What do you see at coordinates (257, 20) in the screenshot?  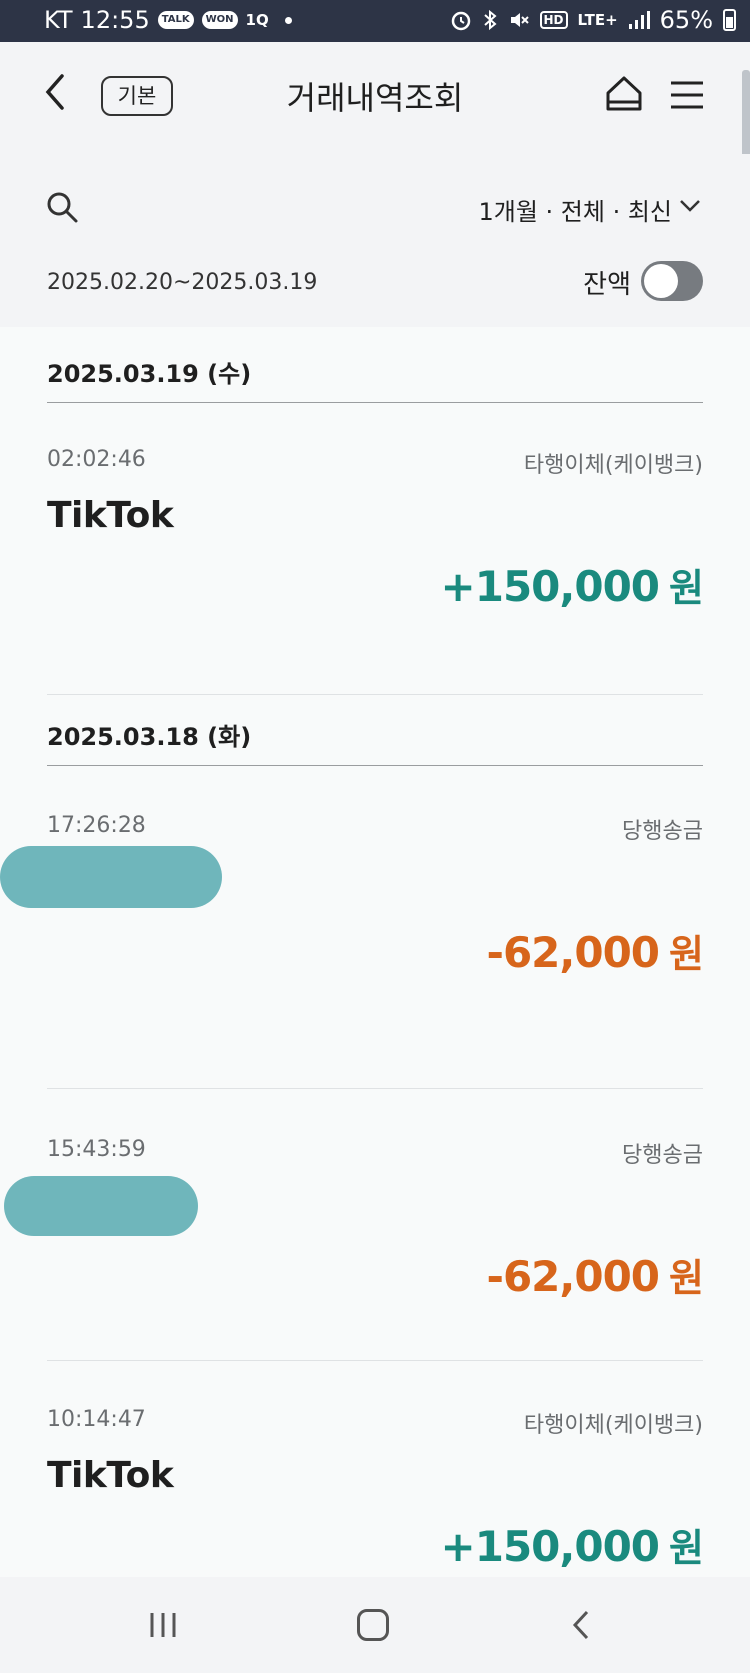 I see `one-q-app-icon: 1Q` at bounding box center [257, 20].